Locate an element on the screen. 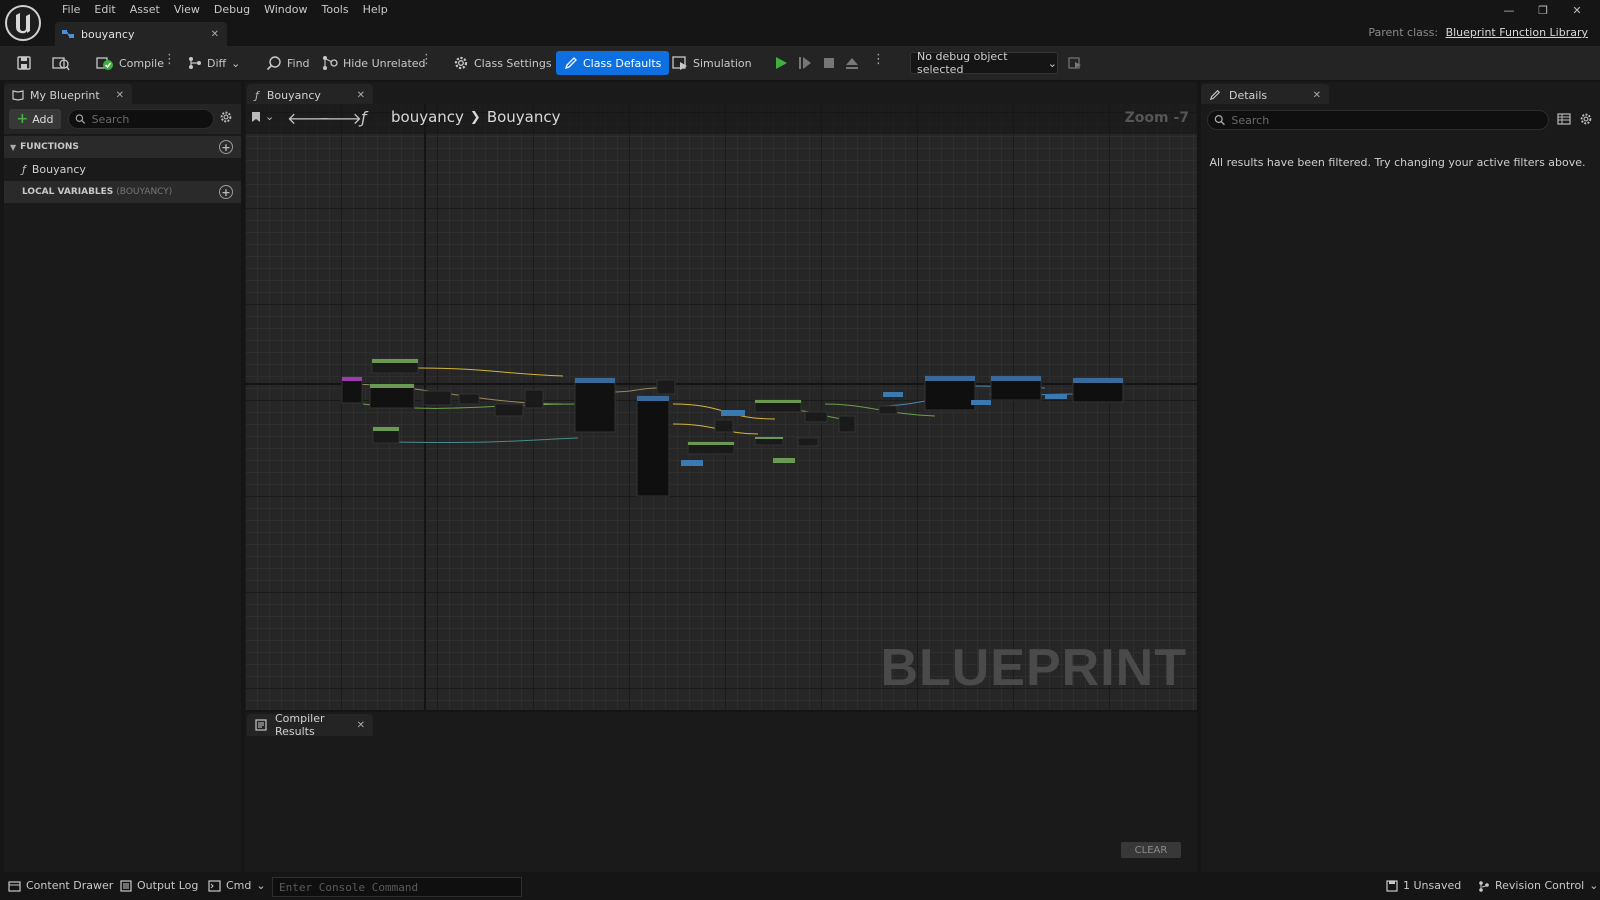 The height and width of the screenshot is (900, 1600). details-search is located at coordinates (1378, 120).